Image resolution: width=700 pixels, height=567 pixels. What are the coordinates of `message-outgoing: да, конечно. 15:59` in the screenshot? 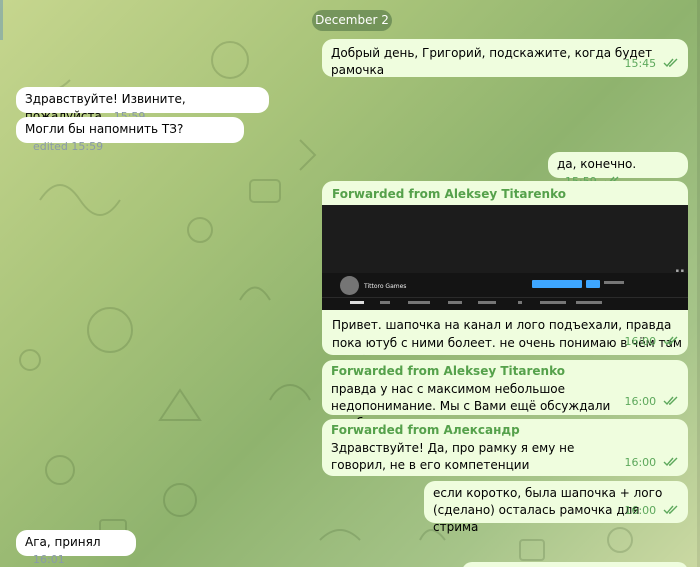 It's located at (618, 170).